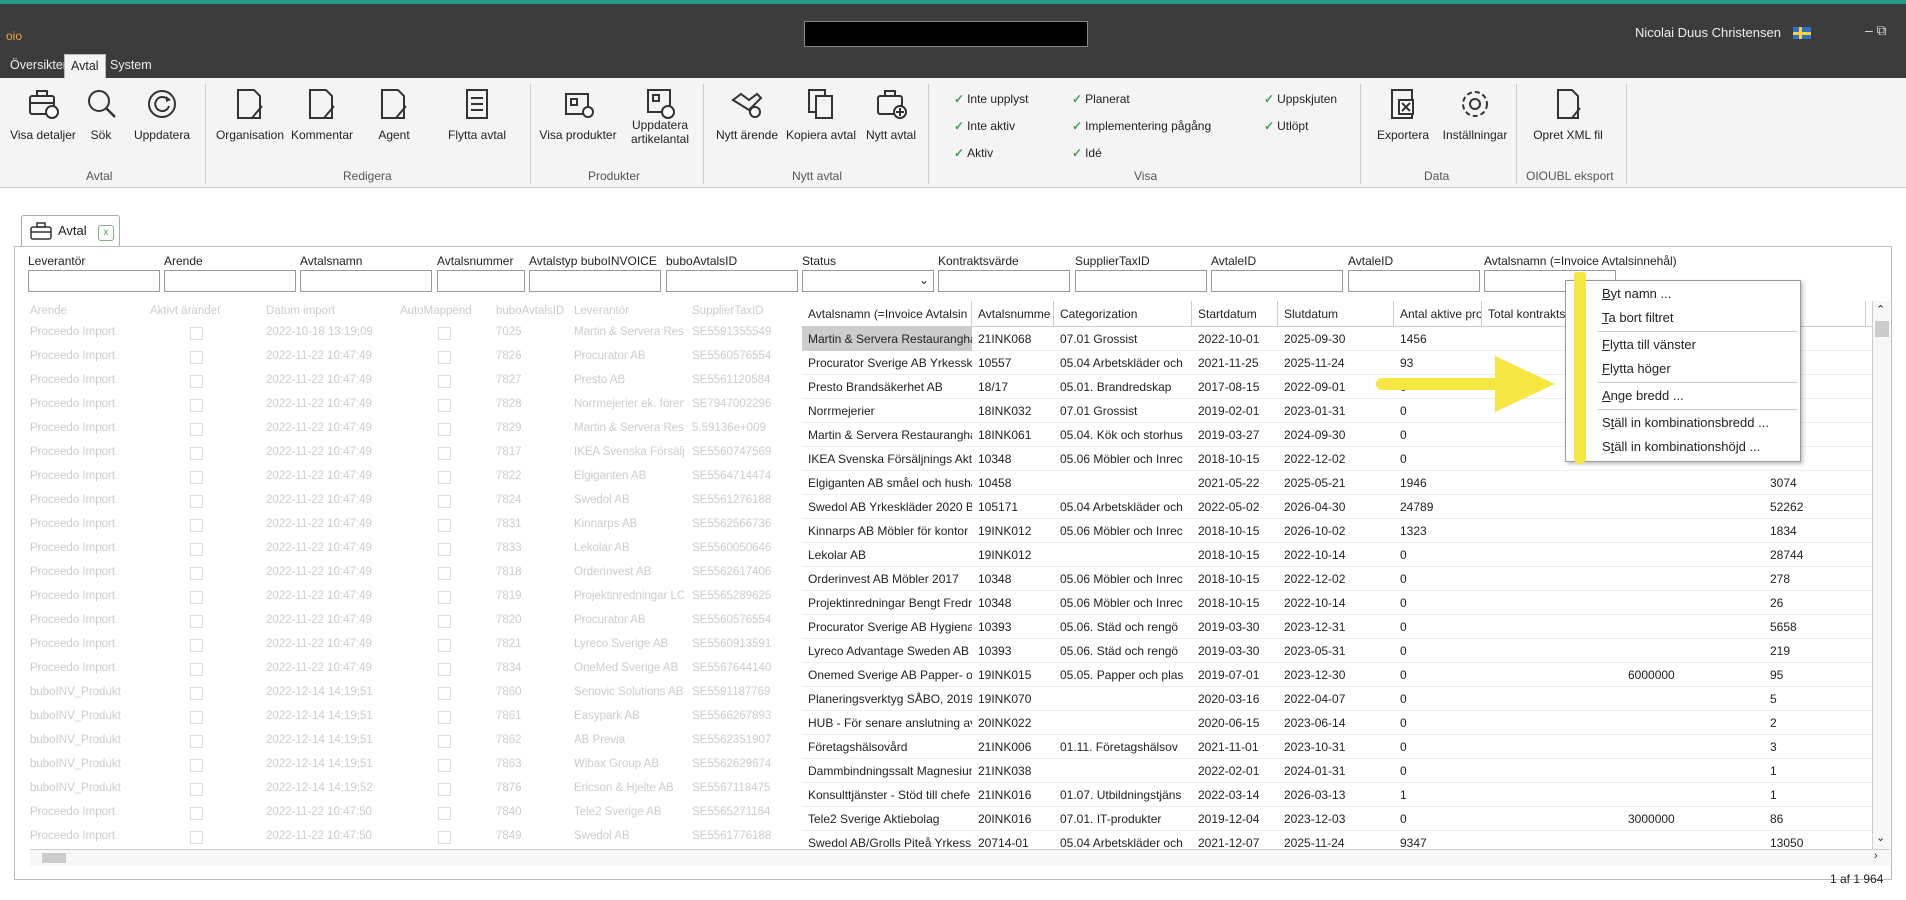 The height and width of the screenshot is (900, 1906). What do you see at coordinates (821, 114) in the screenshot?
I see `kopiera-avtal-button: Kopiera avtal` at bounding box center [821, 114].